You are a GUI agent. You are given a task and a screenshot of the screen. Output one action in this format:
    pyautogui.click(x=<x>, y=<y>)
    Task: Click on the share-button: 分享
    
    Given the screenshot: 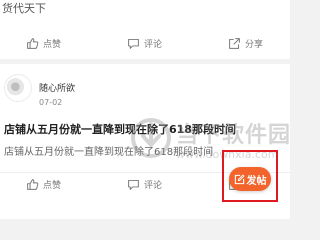 What is the action you would take?
    pyautogui.click(x=245, y=43)
    